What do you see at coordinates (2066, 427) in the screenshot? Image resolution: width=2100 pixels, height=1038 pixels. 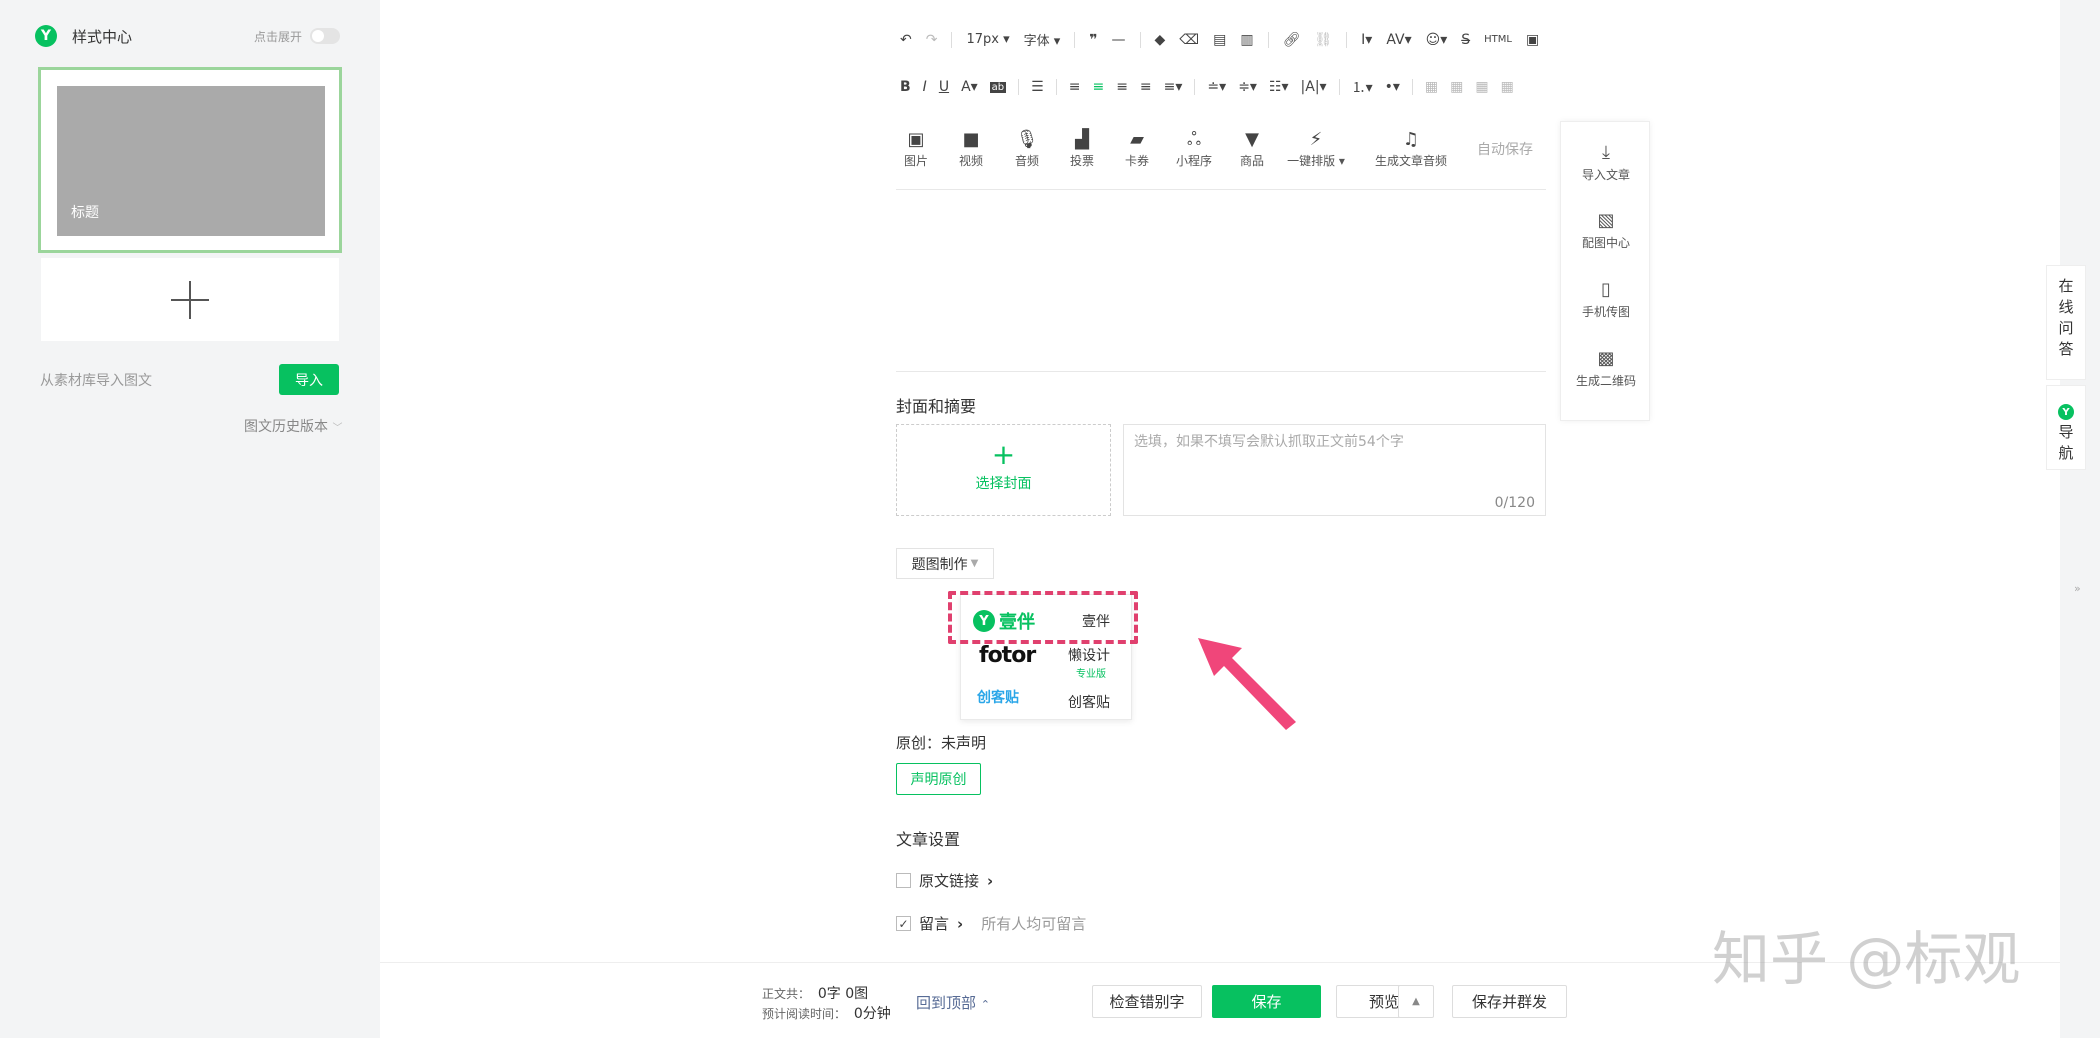 I see `navigation-tab: Y 导航` at bounding box center [2066, 427].